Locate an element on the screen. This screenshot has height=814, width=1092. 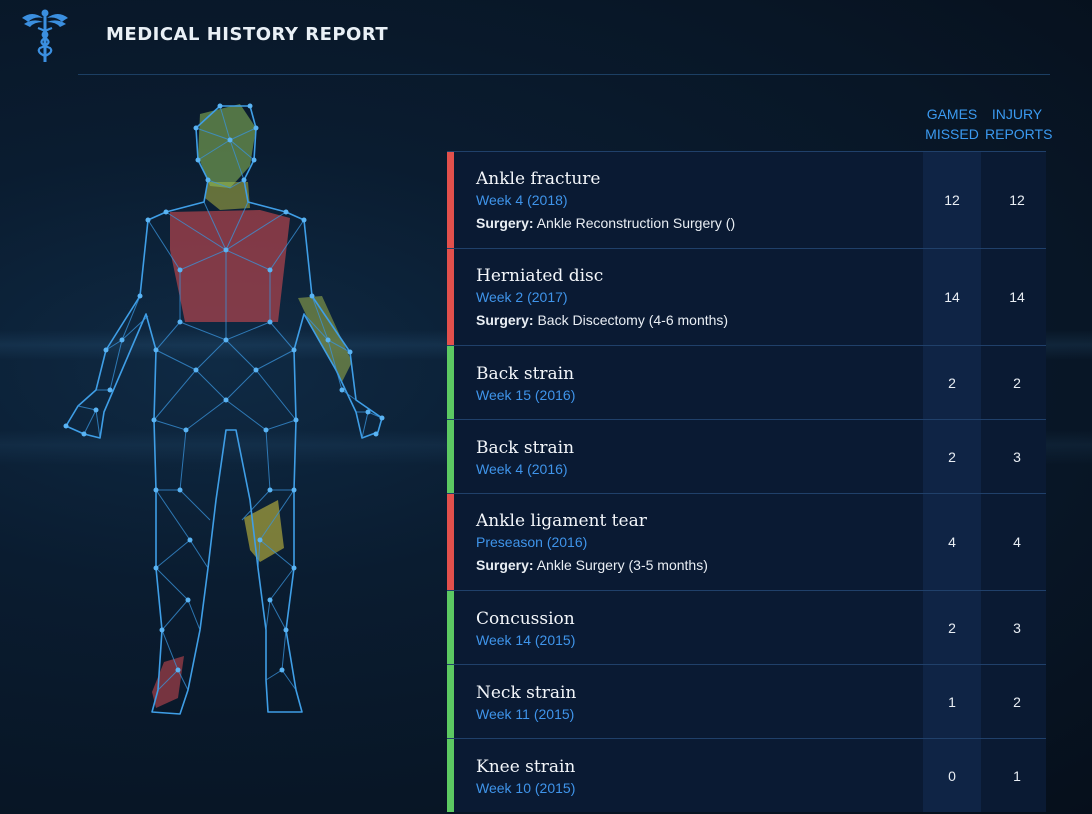
surgery-detail: Ankle Reconstruction Surgery () is located at coordinates (636, 223).